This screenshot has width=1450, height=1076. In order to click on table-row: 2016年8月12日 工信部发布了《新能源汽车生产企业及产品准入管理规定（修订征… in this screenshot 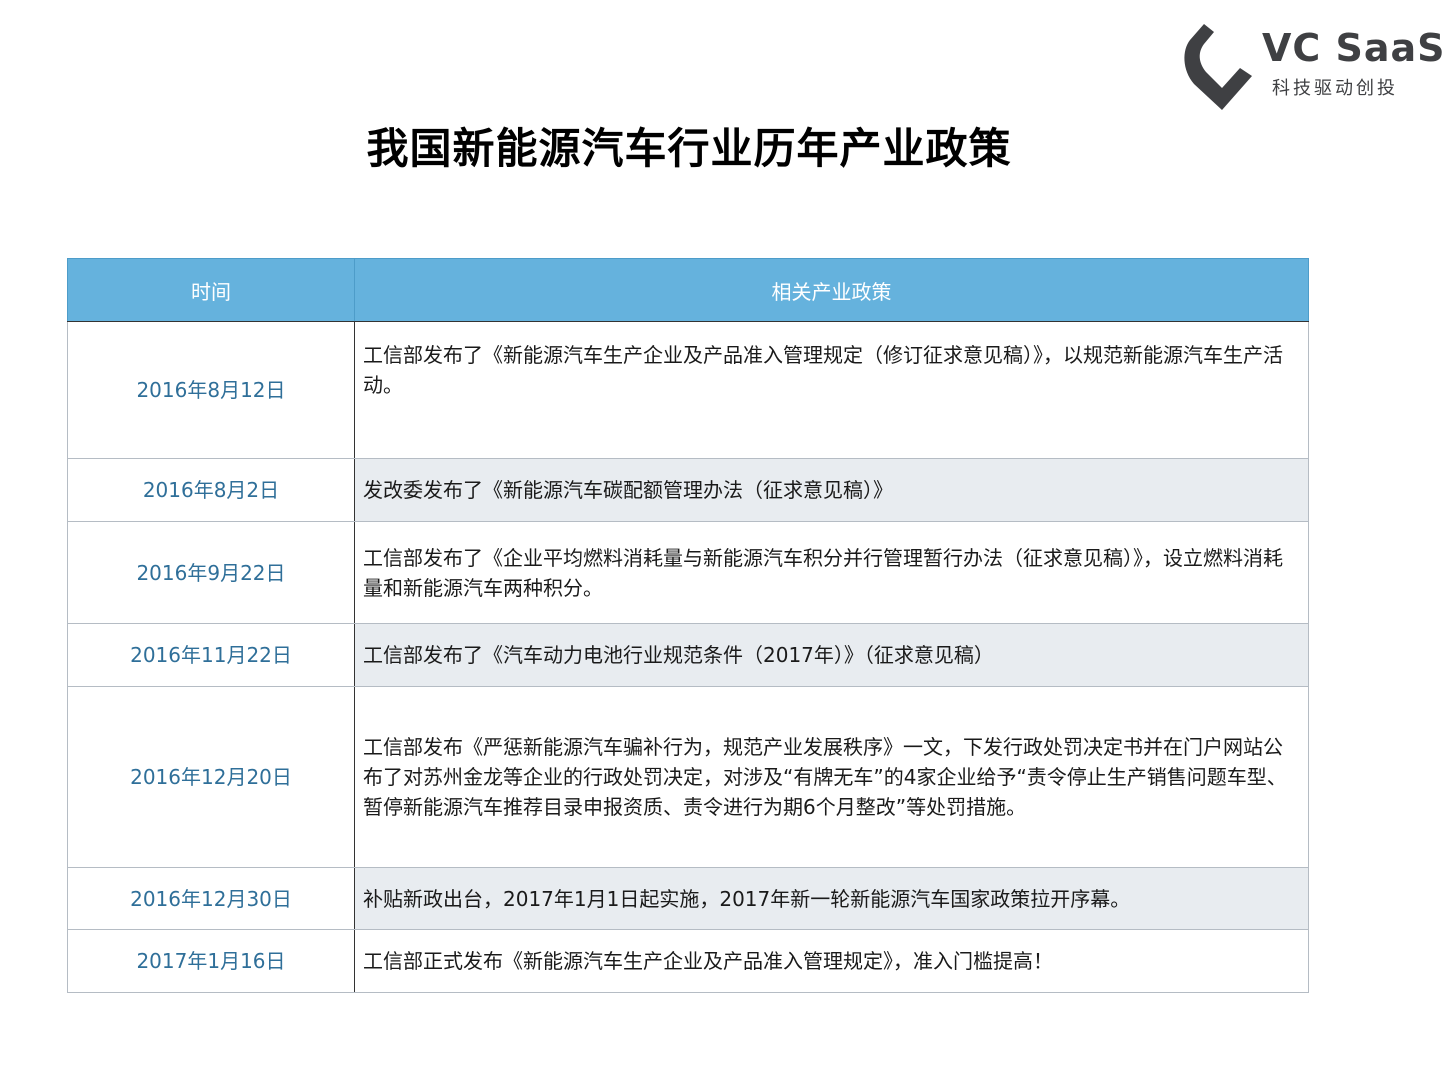, I will do `click(688, 390)`.